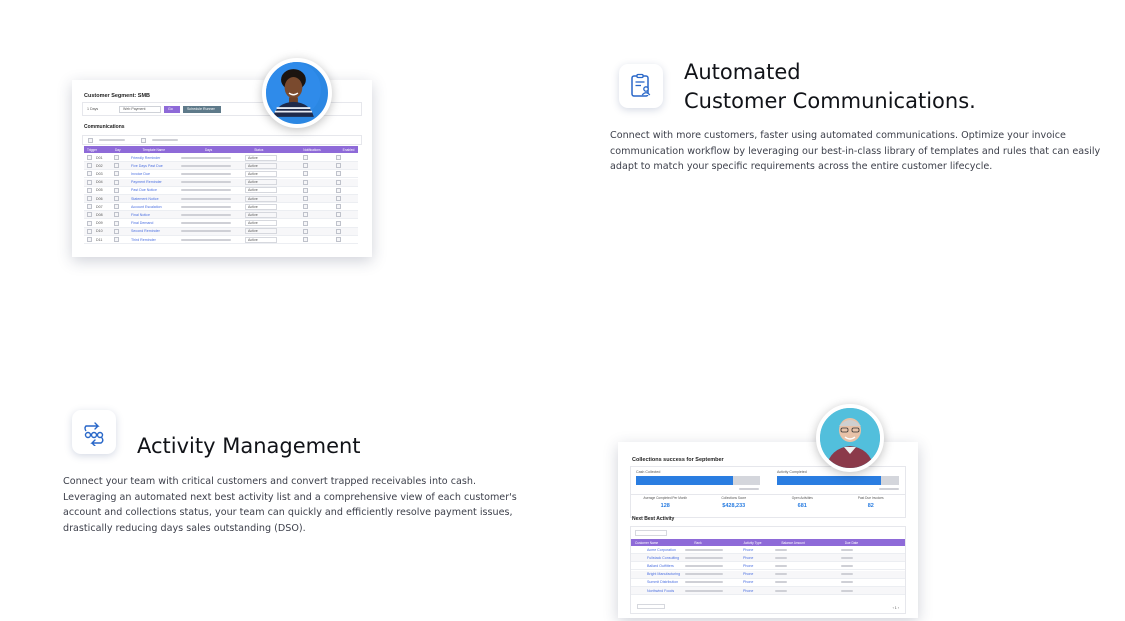 The image size is (1125, 621). I want to click on row-day: D03, so click(99, 173).